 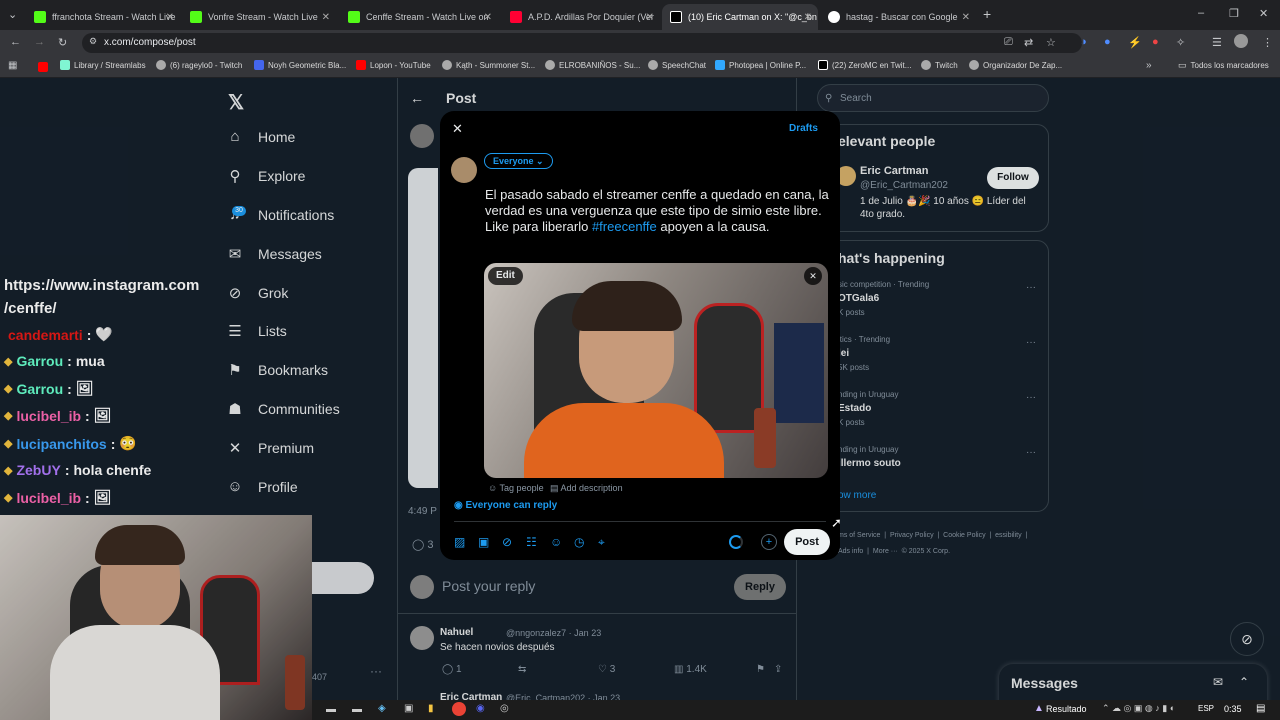 I want to click on post-button: Post, so click(x=807, y=542).